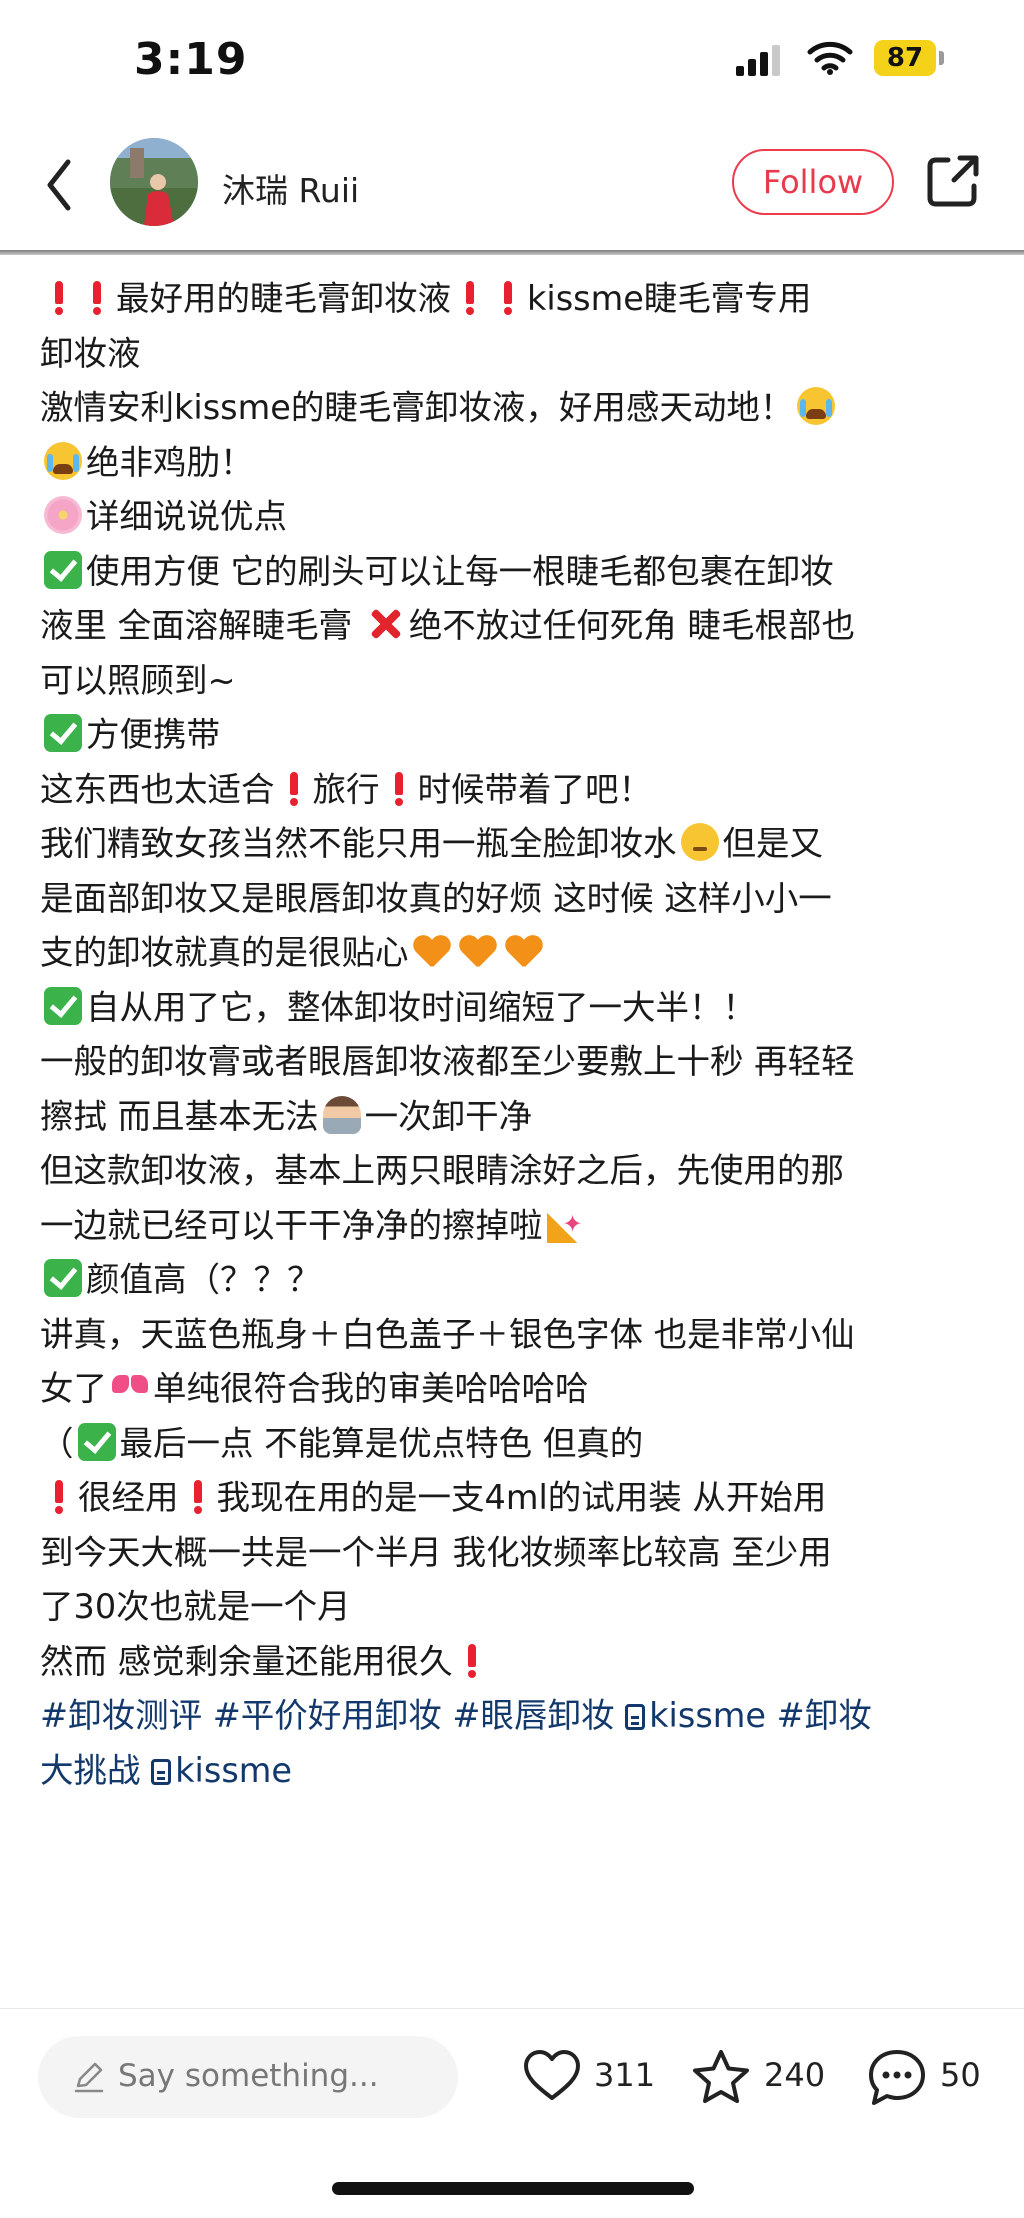  What do you see at coordinates (516, 1607) in the screenshot?
I see `post-text-line: 了30次也就是一个月` at bounding box center [516, 1607].